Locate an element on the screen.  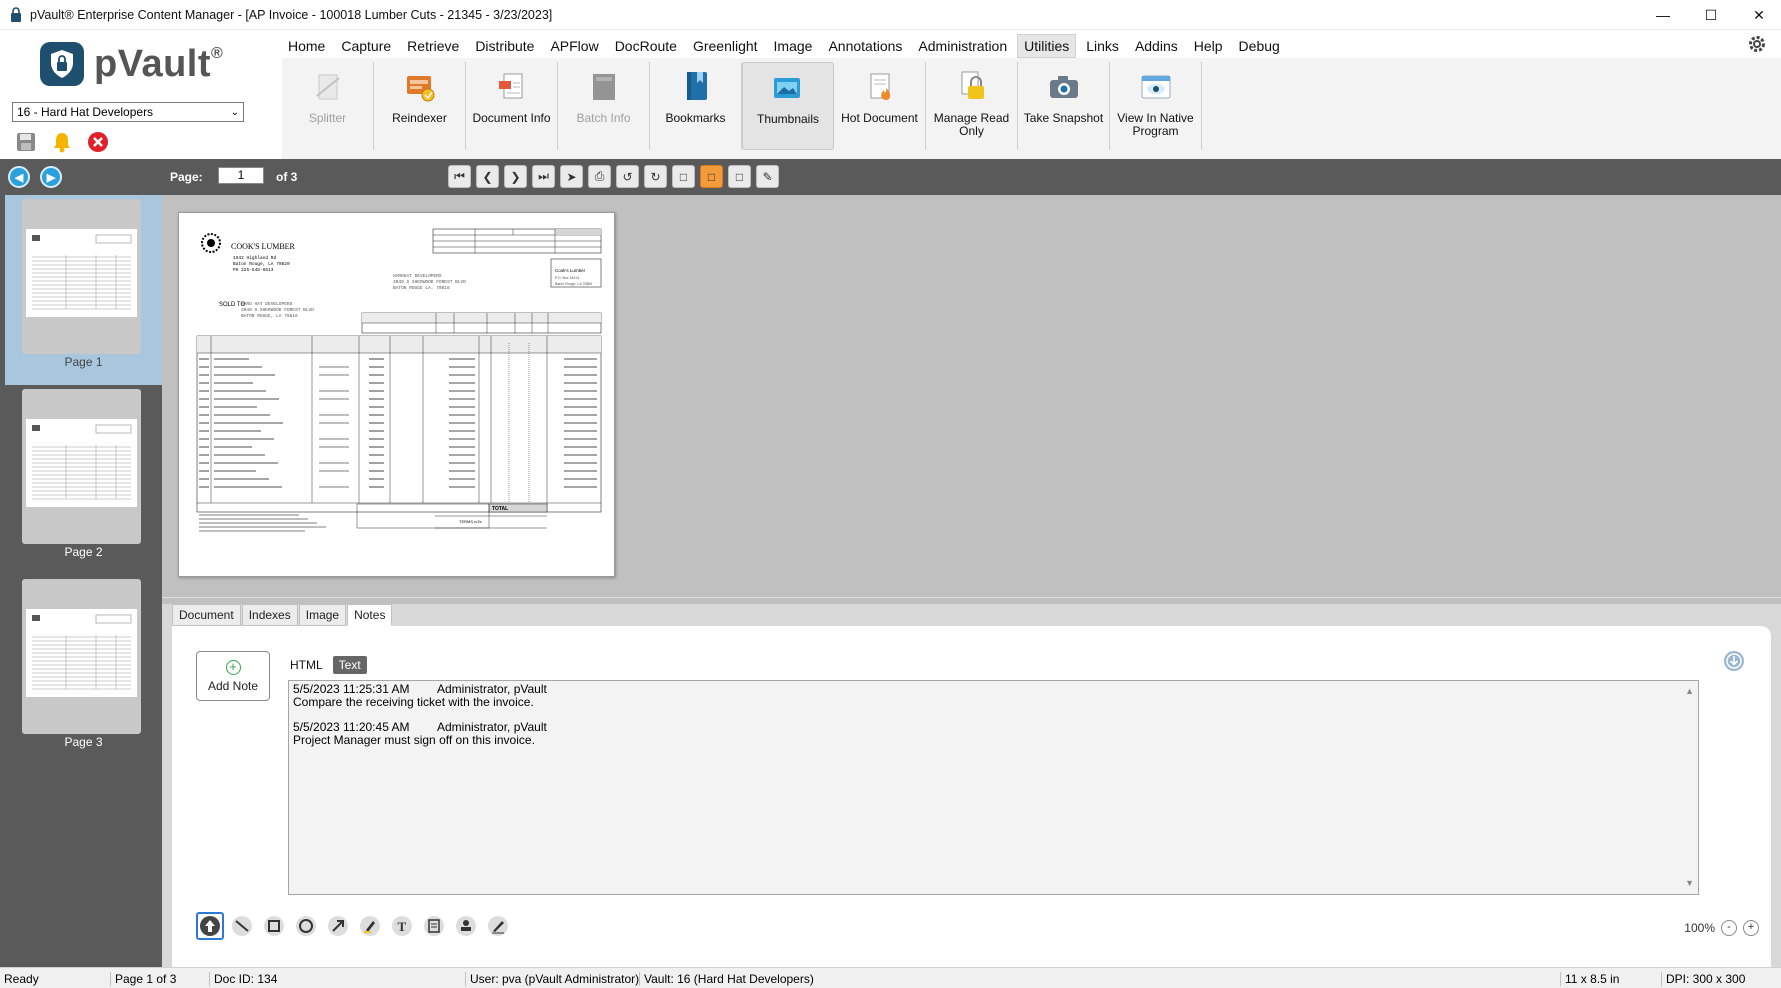
take-snapshot-button: Take Snapshot is located at coordinates (1064, 106).